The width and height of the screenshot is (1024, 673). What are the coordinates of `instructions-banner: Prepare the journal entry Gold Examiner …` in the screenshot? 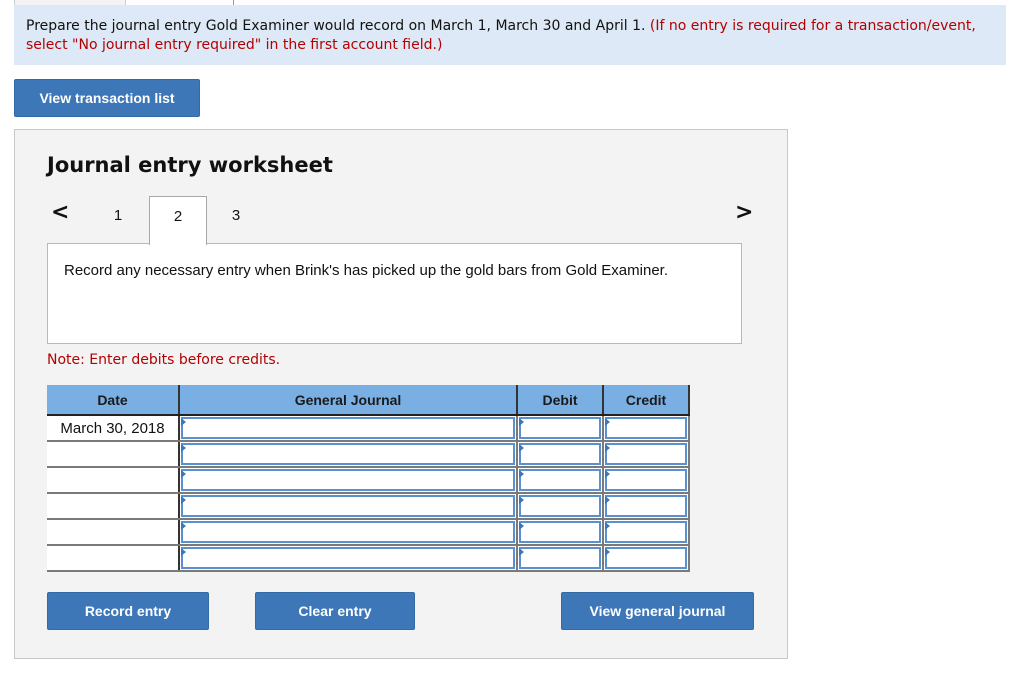 It's located at (510, 35).